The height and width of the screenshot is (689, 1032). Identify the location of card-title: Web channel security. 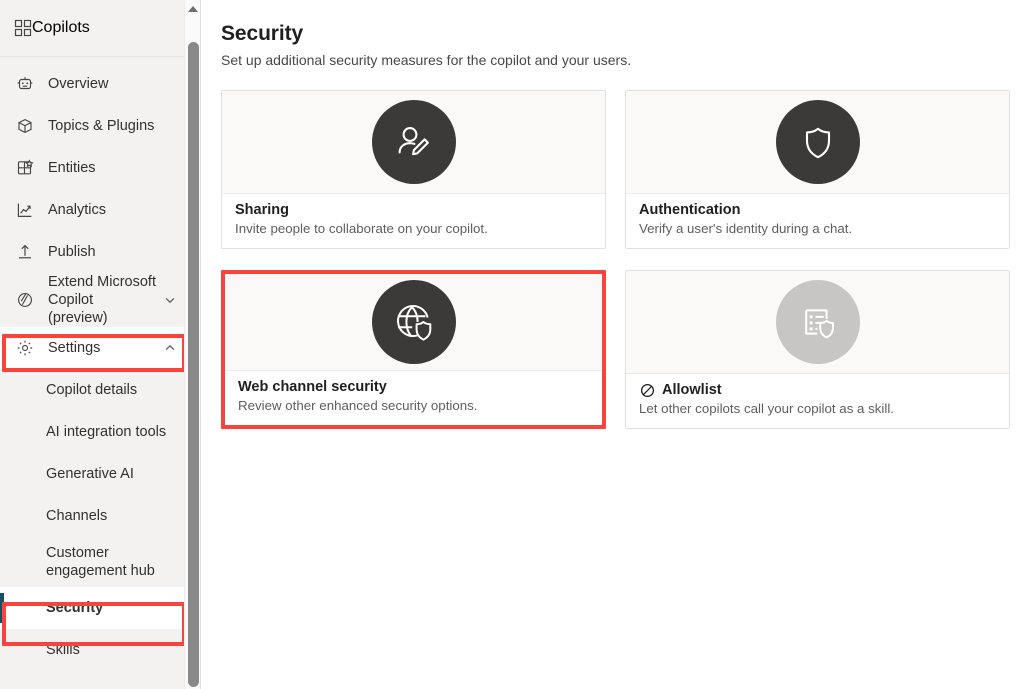
(312, 387).